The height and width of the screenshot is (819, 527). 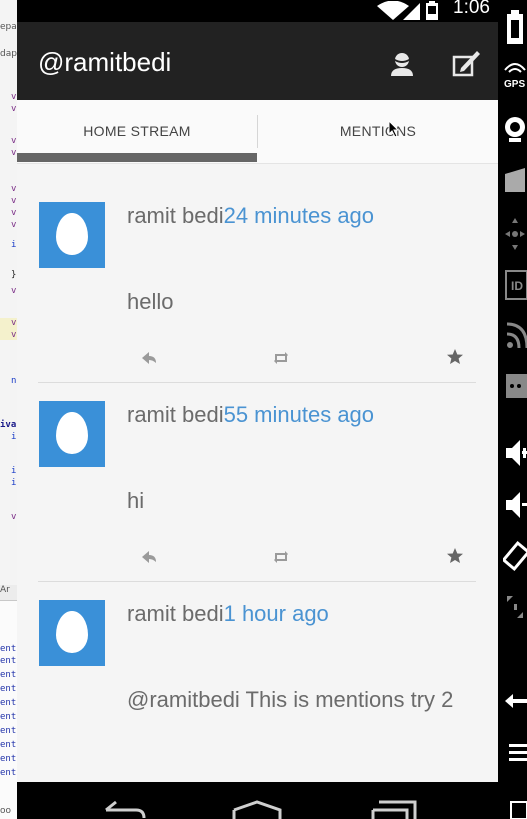 I want to click on video-icon, so click(x=515, y=180).